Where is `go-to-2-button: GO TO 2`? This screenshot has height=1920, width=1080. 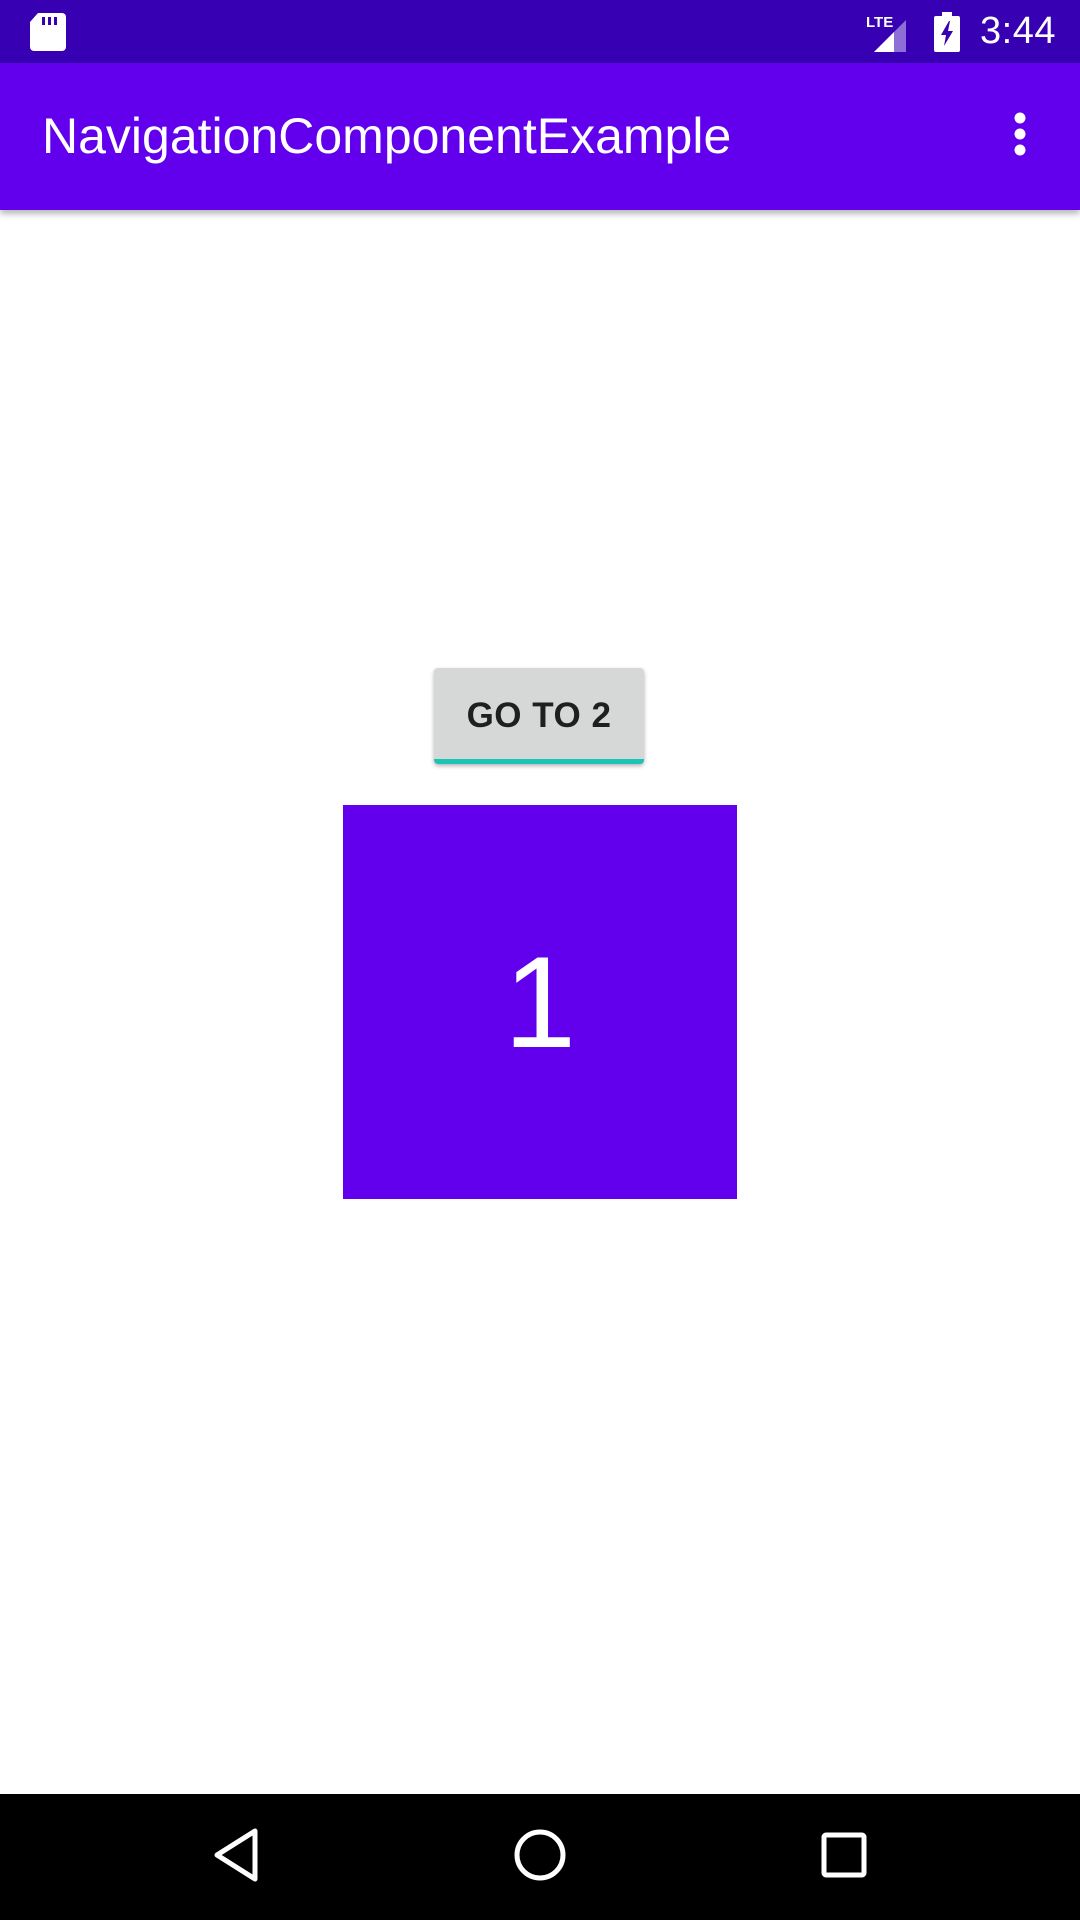
go-to-2-button: GO TO 2 is located at coordinates (539, 716).